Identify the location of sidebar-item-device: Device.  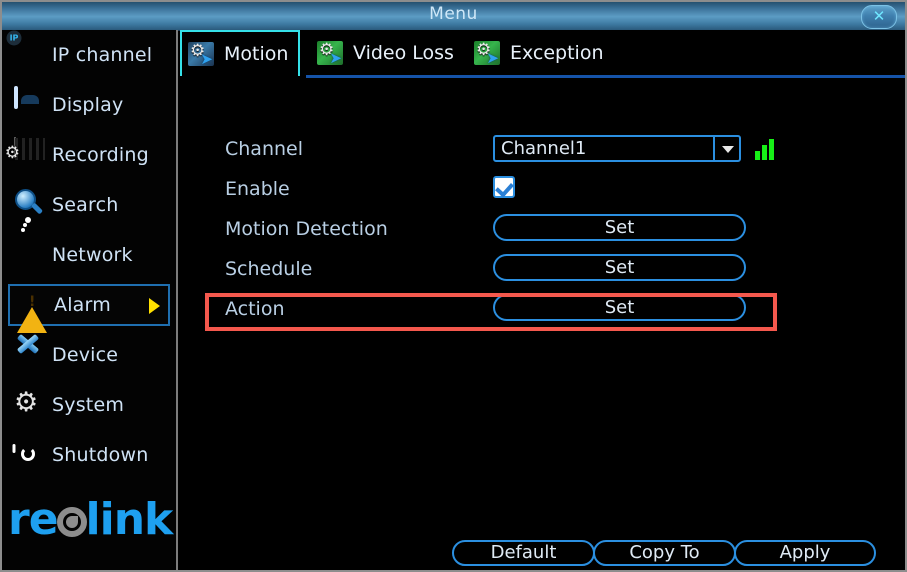
(89, 355).